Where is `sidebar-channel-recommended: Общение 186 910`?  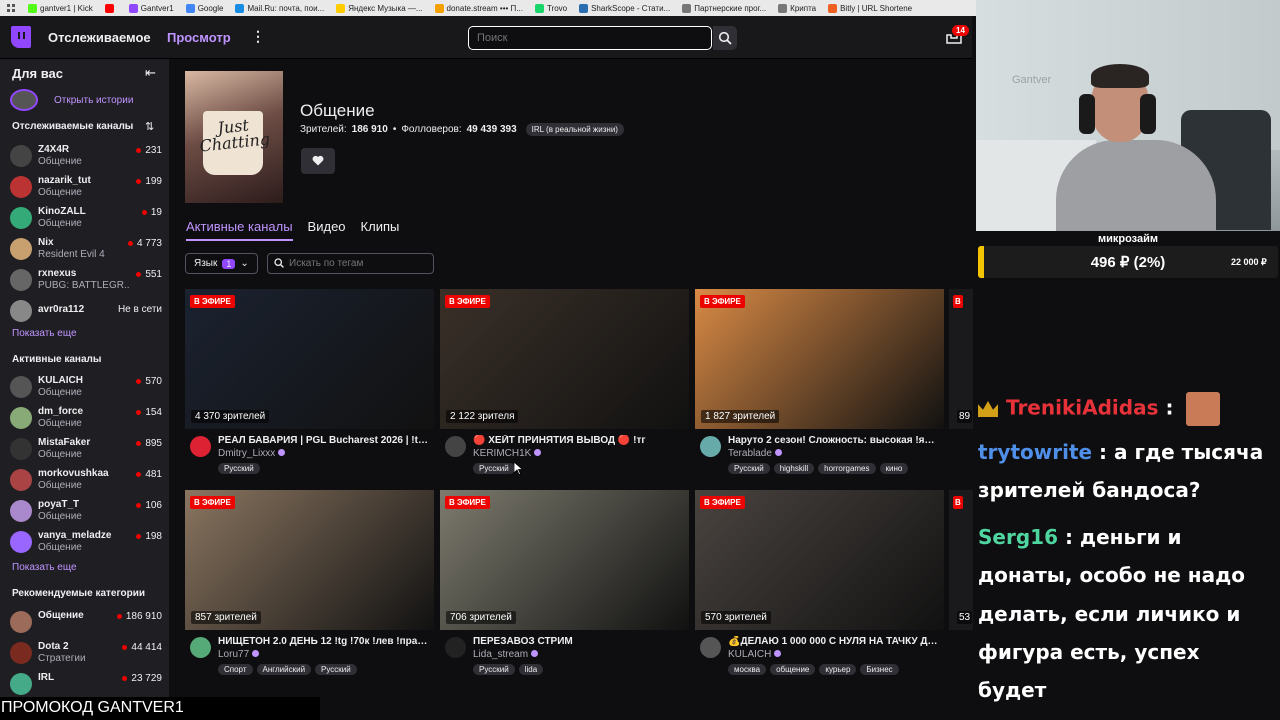
sidebar-channel-recommended: Общение 186 910 is located at coordinates (86, 622).